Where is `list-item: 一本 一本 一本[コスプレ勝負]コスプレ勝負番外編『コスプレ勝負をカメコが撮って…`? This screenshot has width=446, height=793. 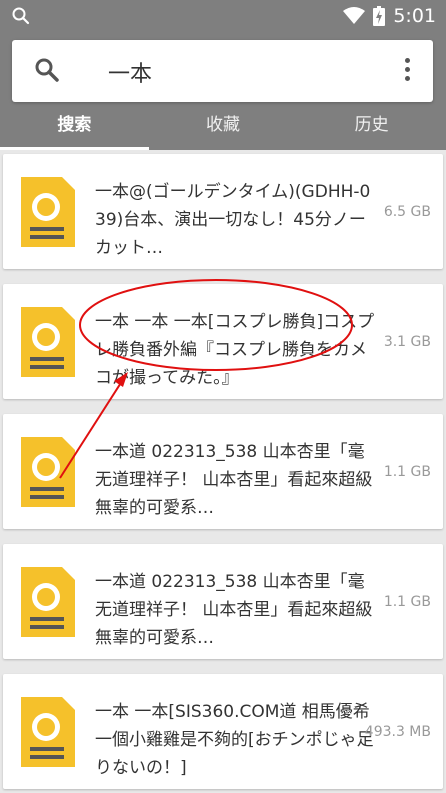 list-item: 一本 一本 一本[コスプレ勝負]コスプレ勝負番外編『コスプレ勝負をカメコが撮って… is located at coordinates (223, 341).